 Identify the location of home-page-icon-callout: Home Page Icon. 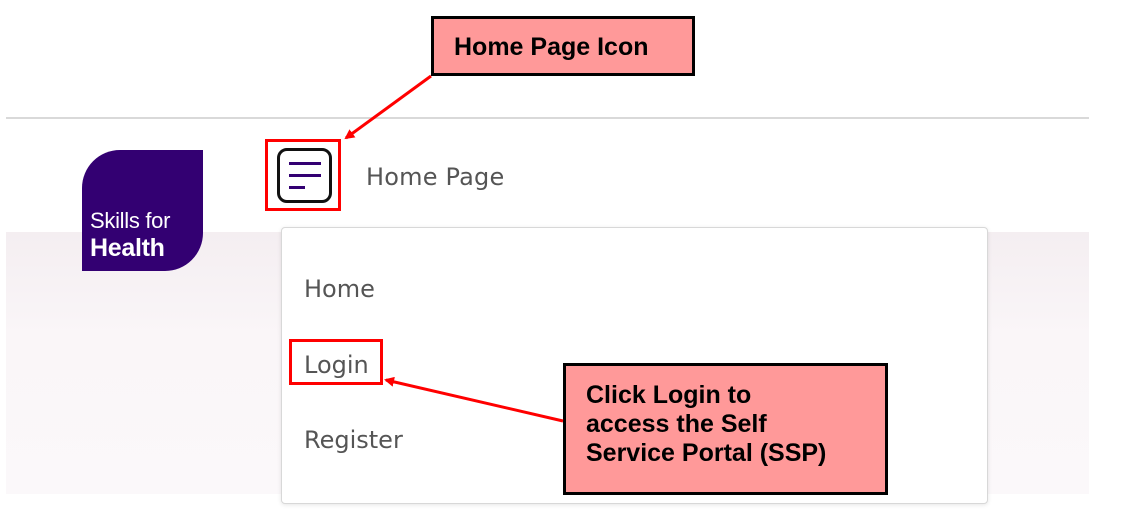
(563, 46).